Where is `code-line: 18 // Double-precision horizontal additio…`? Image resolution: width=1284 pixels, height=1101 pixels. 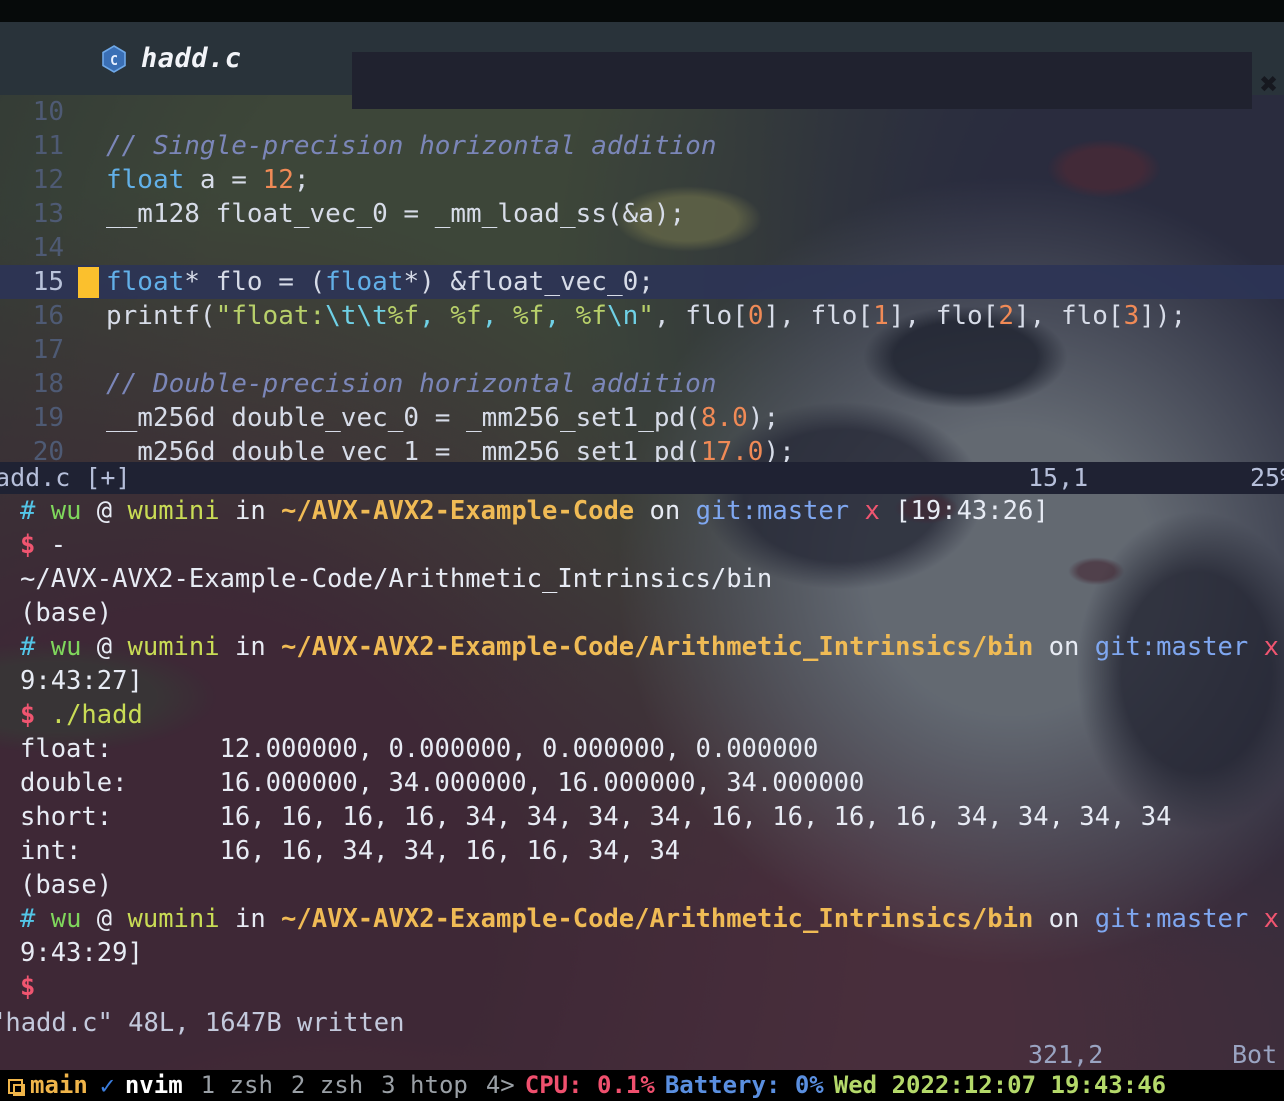 code-line: 18 // Double-precision horizontal additio… is located at coordinates (642, 384).